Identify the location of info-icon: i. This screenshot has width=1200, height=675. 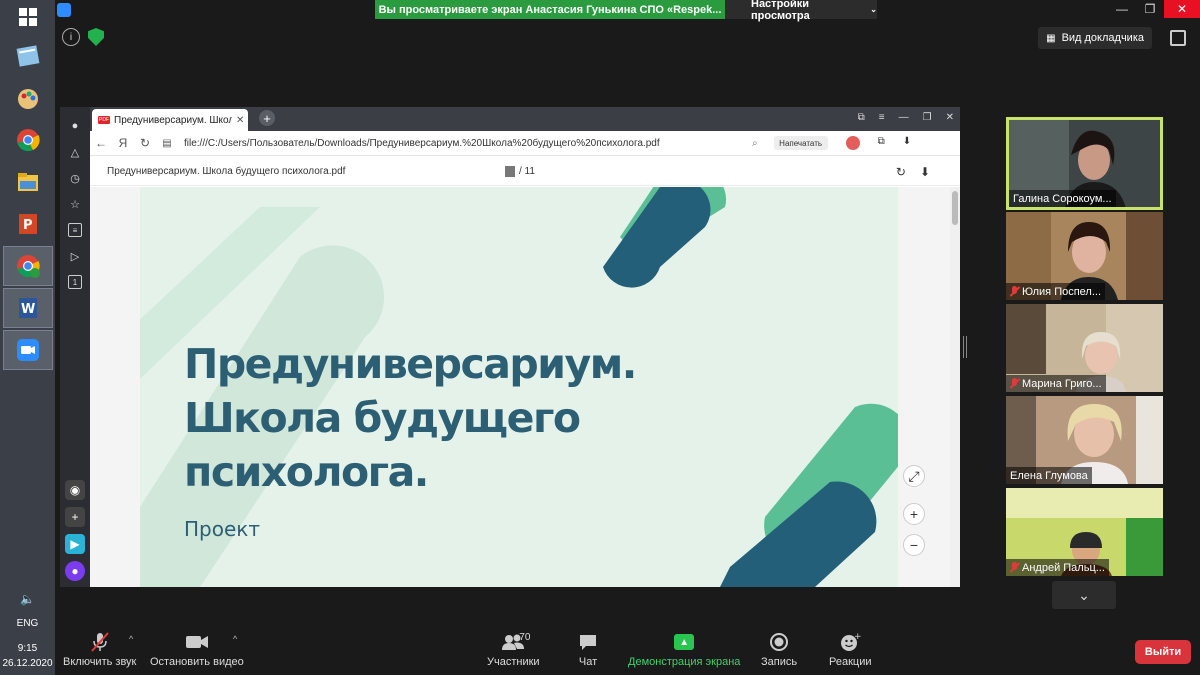
(71, 37).